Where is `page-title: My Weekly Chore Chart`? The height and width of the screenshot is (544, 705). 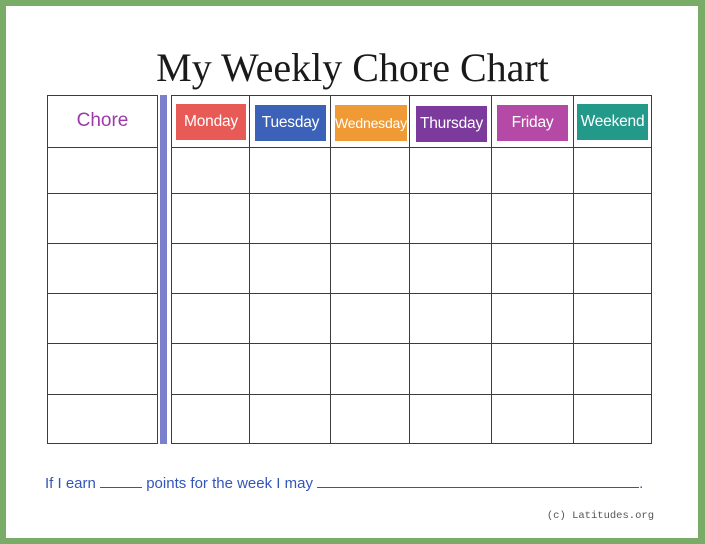
page-title: My Weekly Chore Chart is located at coordinates (352, 67).